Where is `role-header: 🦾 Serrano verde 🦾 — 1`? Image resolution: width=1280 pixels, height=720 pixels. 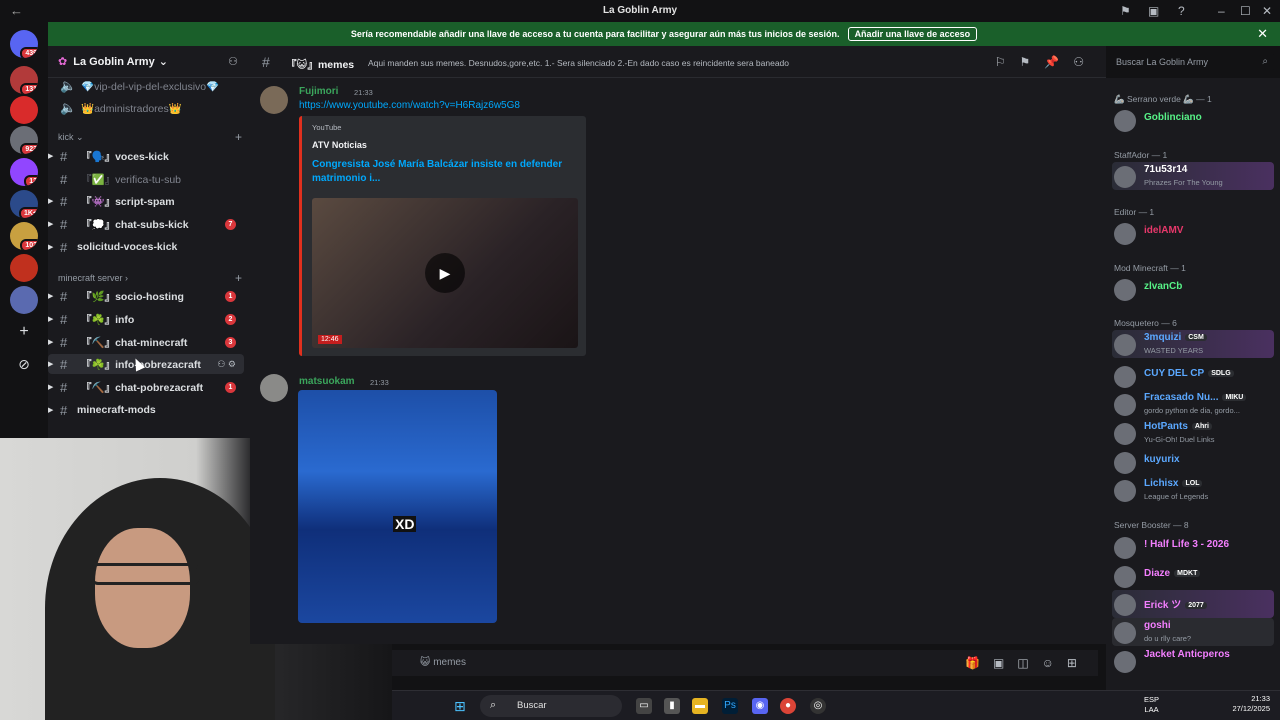
role-header: 🦾 Serrano verde 🦾 — 1 is located at coordinates (1163, 99).